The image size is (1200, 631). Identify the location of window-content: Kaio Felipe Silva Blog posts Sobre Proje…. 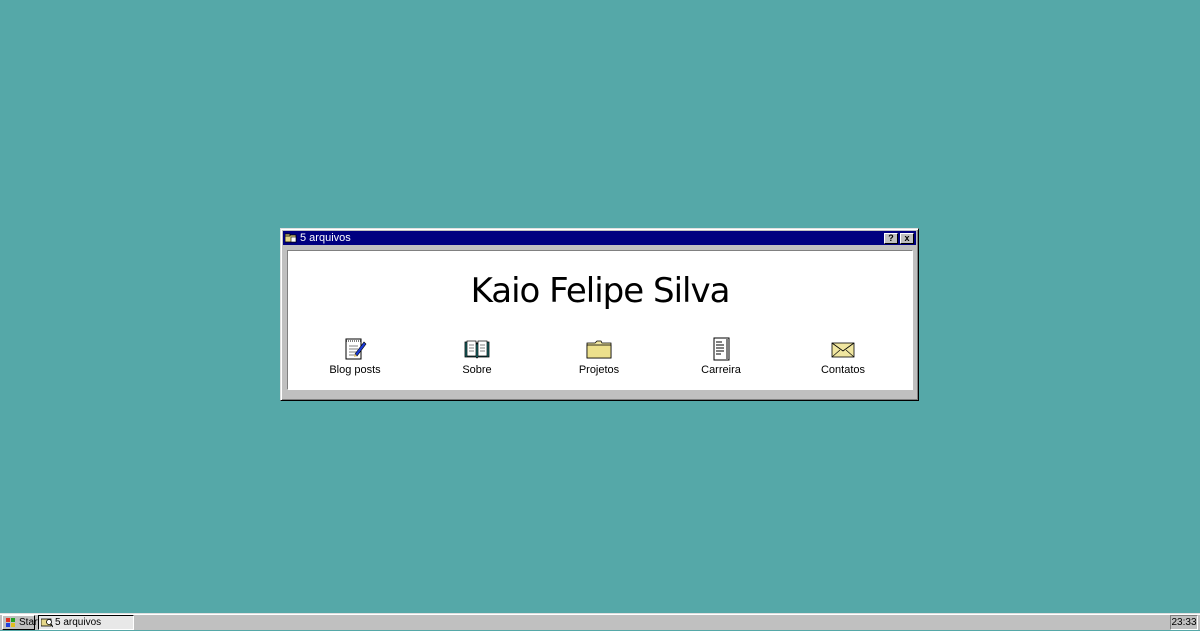
(600, 320).